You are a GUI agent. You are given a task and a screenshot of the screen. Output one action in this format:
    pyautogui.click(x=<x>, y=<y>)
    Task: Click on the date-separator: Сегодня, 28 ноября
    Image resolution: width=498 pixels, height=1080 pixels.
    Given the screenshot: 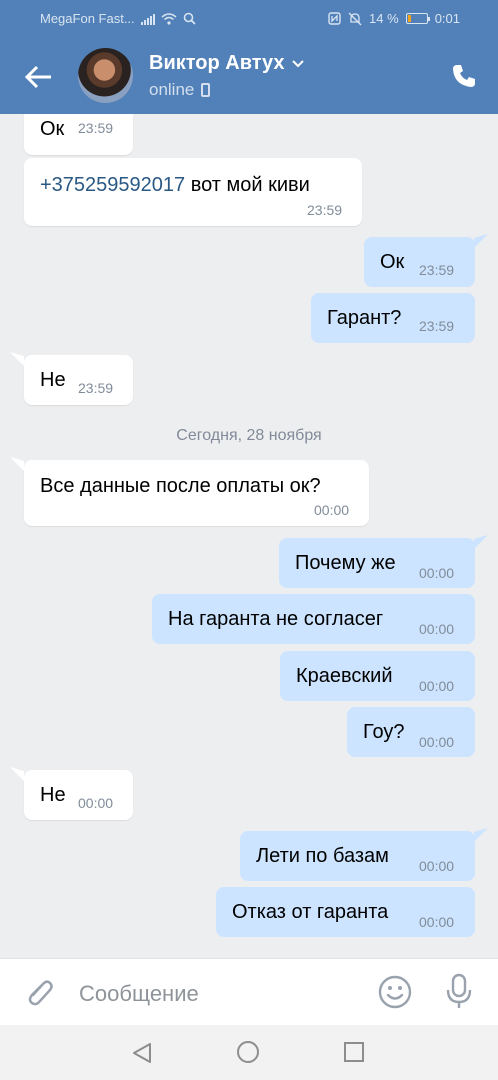 What is the action you would take?
    pyautogui.click(x=249, y=435)
    